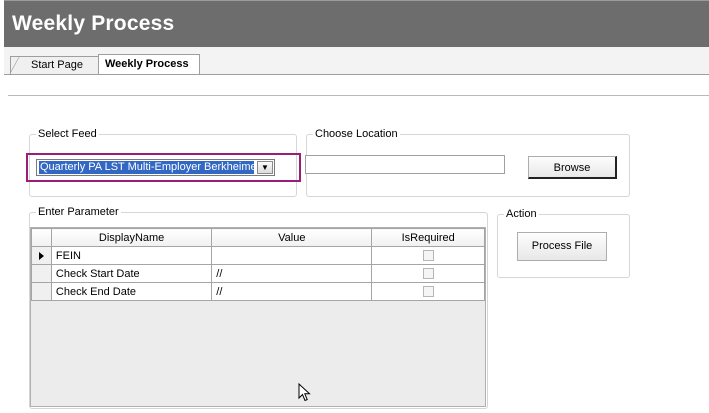  Describe the element at coordinates (292, 237) in the screenshot. I see `column-header-value: Value` at that location.